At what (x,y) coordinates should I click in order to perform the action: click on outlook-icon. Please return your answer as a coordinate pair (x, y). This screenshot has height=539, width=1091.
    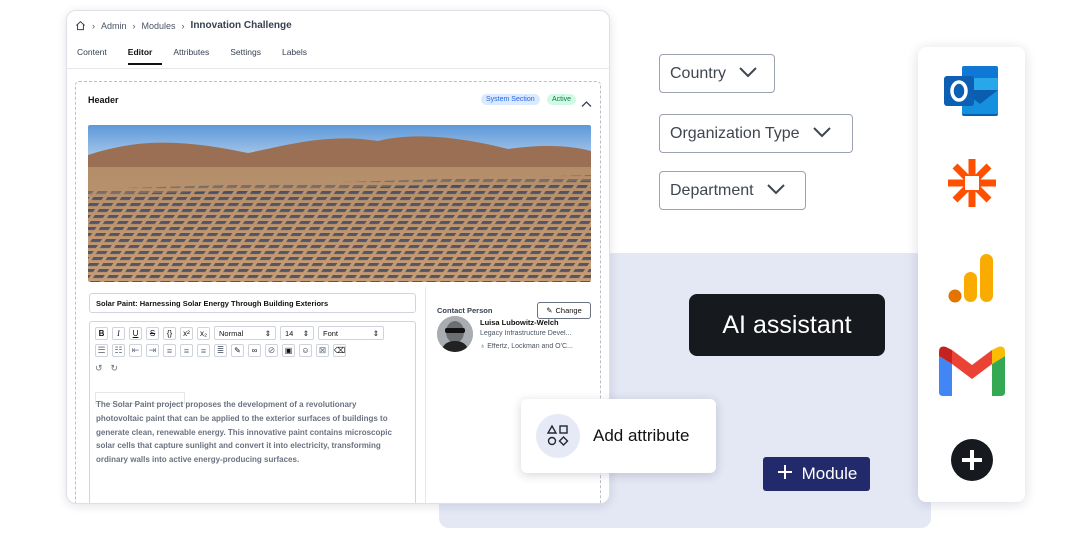
    Looking at the image, I should click on (971, 93).